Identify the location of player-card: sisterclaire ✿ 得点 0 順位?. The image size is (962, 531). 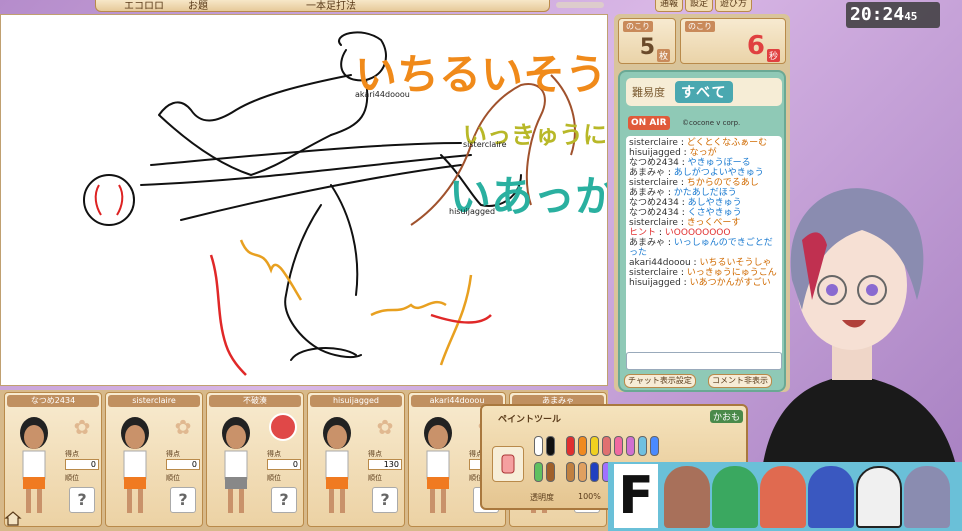
(154, 459).